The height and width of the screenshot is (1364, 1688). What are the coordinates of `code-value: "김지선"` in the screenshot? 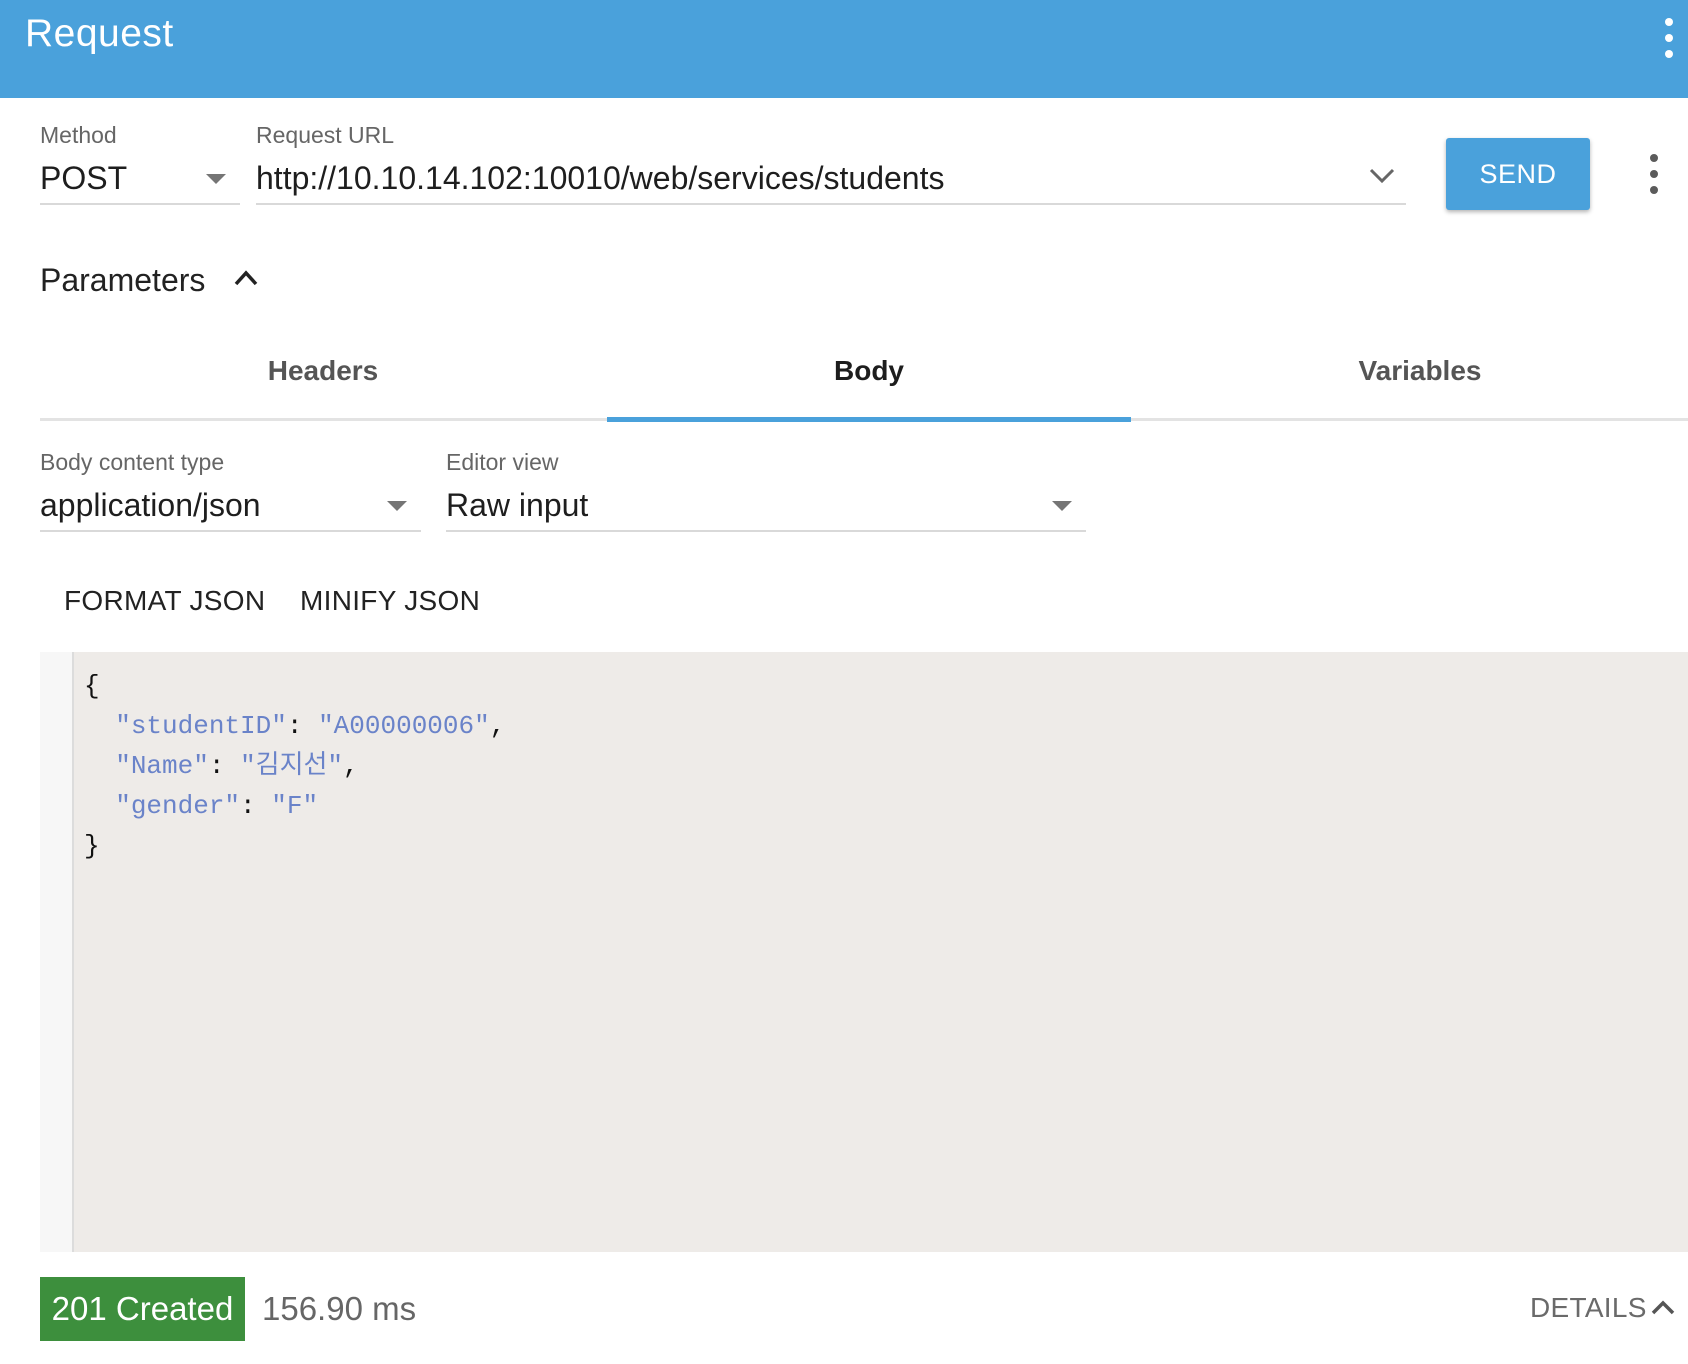 It's located at (292, 766).